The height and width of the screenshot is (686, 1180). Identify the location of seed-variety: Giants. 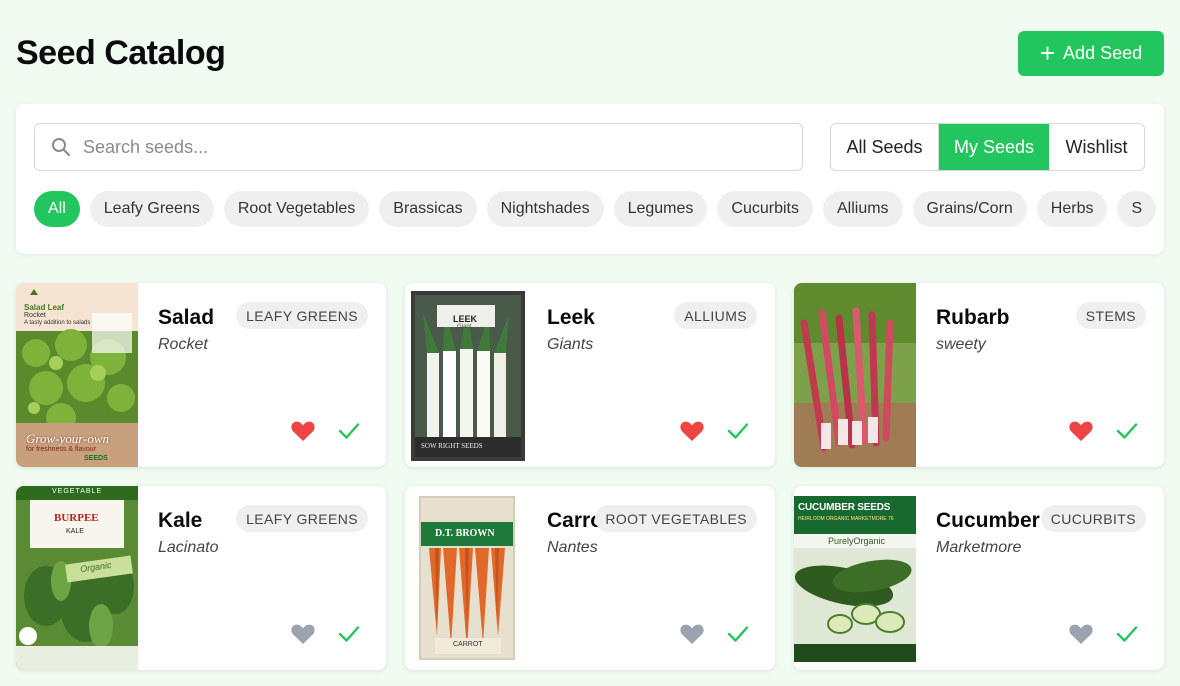
(570, 344).